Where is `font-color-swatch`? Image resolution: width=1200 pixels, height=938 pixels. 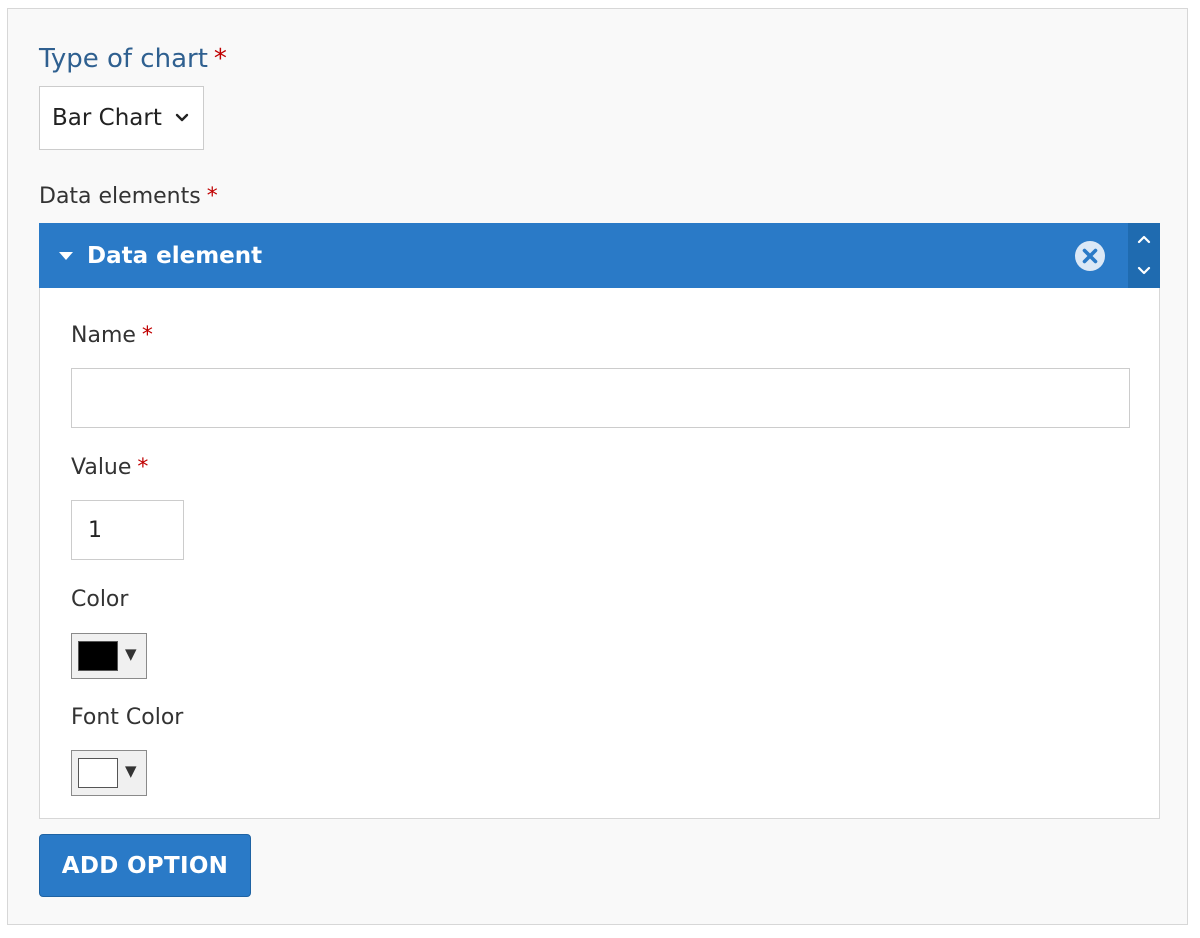 font-color-swatch is located at coordinates (98, 773).